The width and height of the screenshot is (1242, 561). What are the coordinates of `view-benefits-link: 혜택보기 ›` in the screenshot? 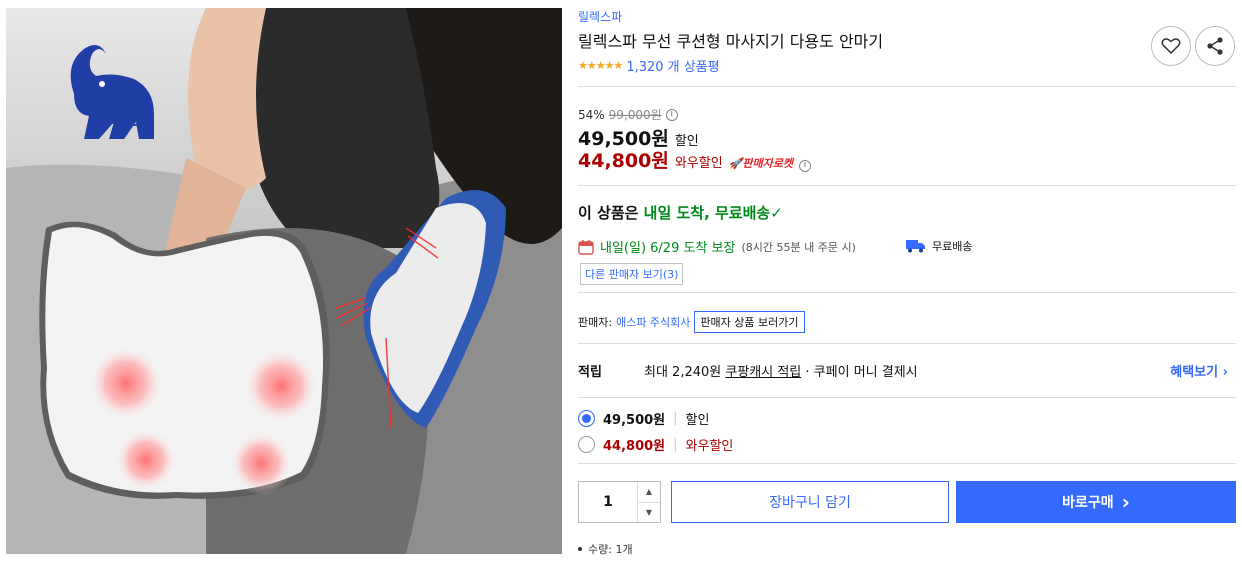 It's located at (1199, 370).